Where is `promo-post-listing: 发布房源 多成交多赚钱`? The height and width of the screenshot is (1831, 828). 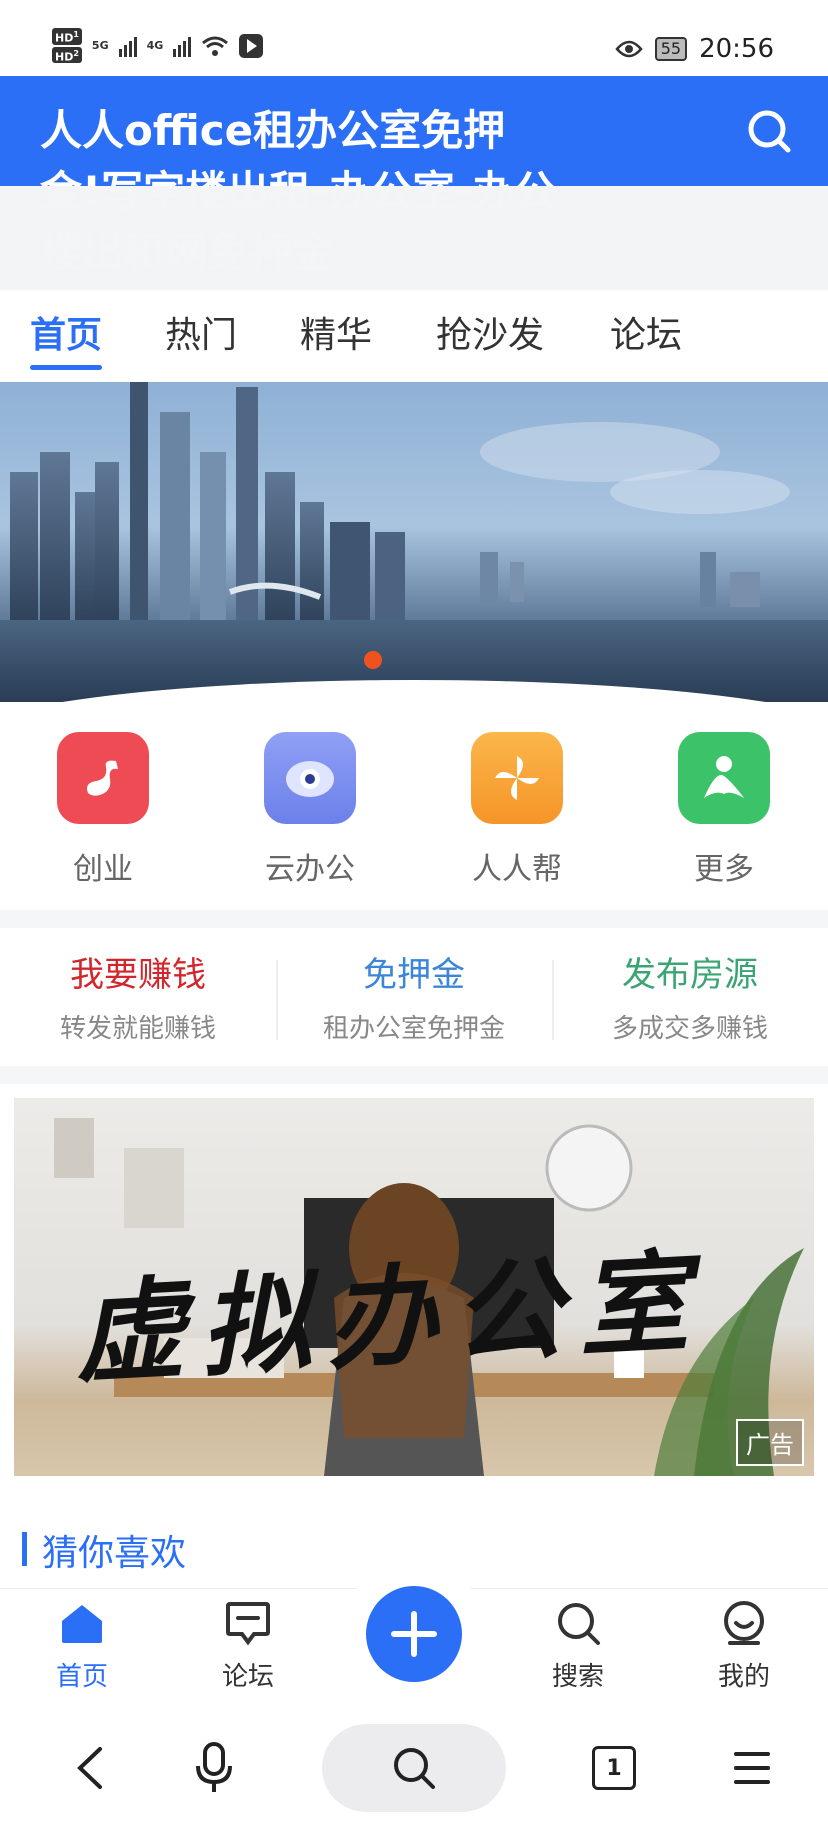 promo-post-listing: 发布房源 多成交多赚钱 is located at coordinates (690, 997).